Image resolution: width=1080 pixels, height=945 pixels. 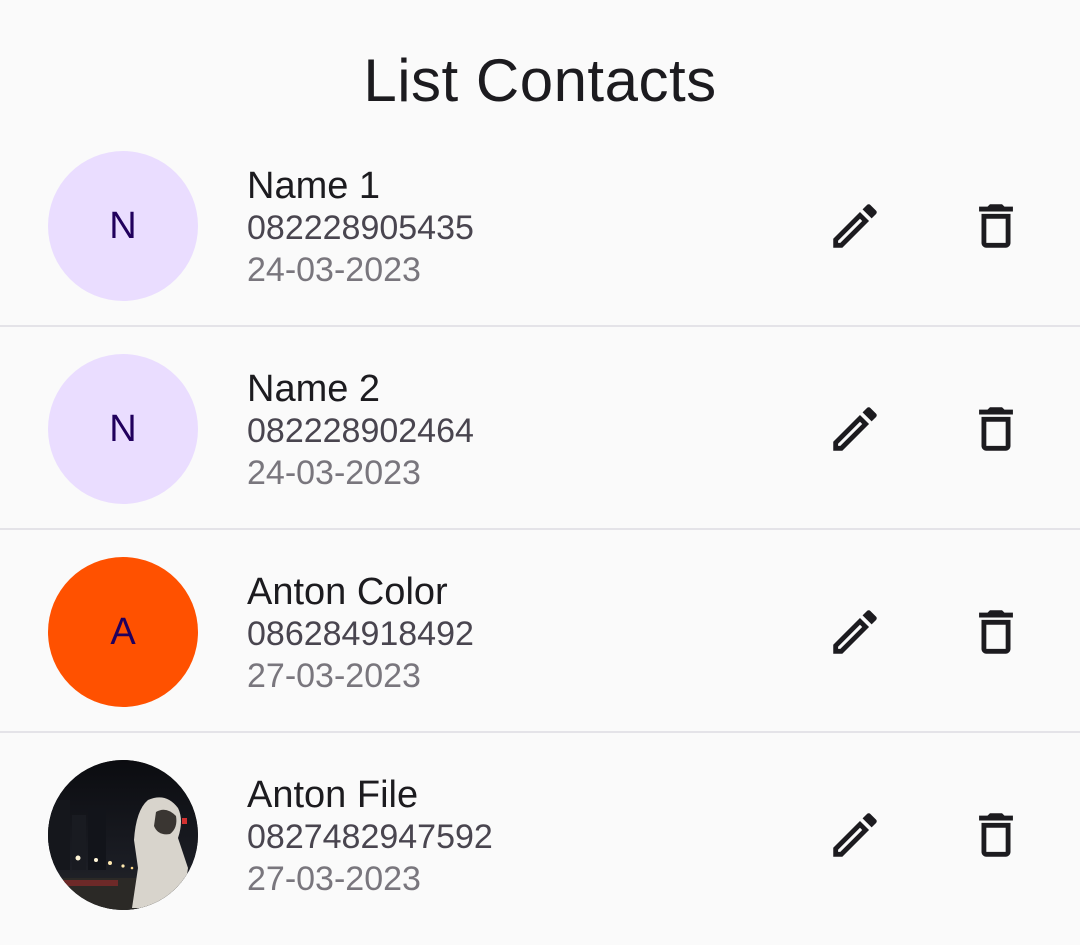 I want to click on avatar, so click(x=123, y=835).